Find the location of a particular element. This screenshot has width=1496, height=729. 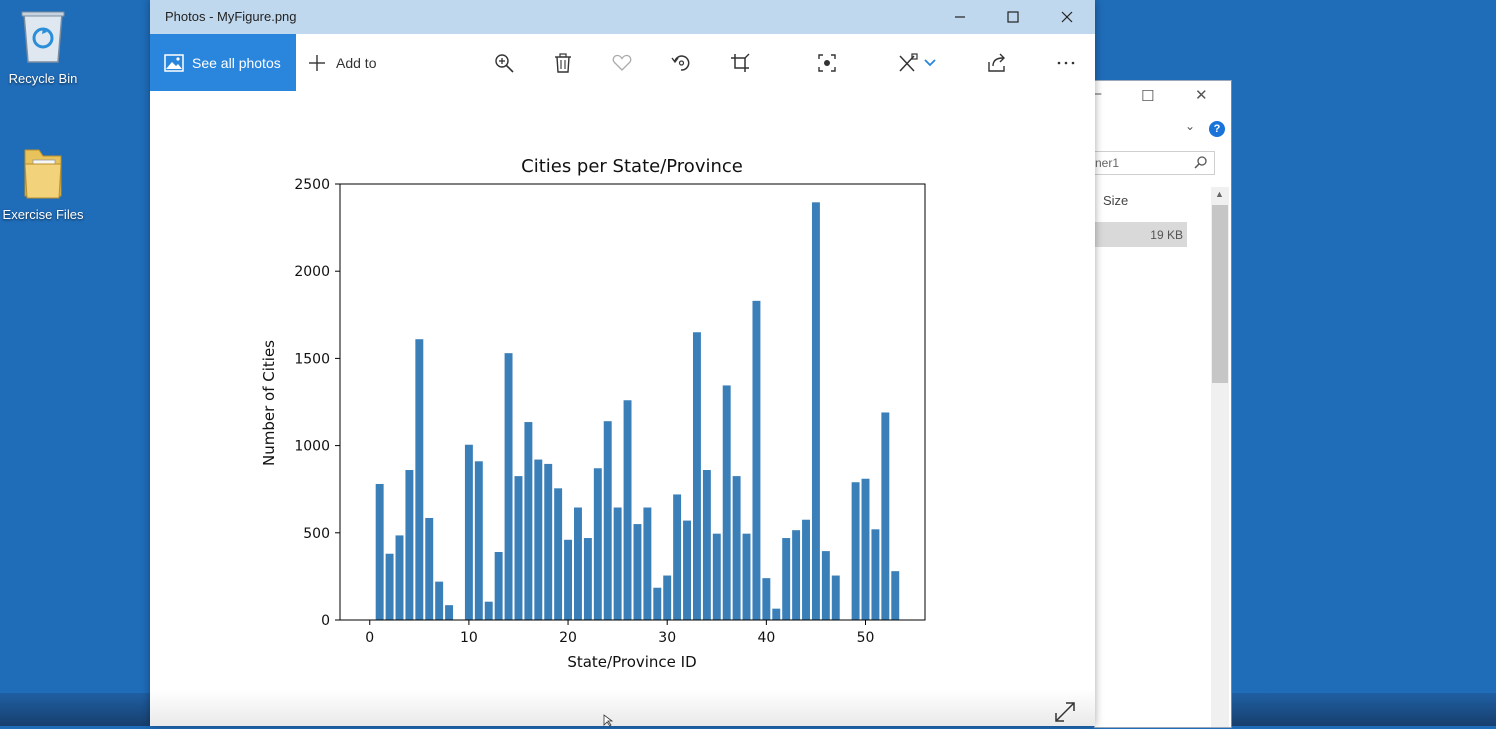

desktop-icon-recycle-bin: Recycle Bin is located at coordinates (44, 46).